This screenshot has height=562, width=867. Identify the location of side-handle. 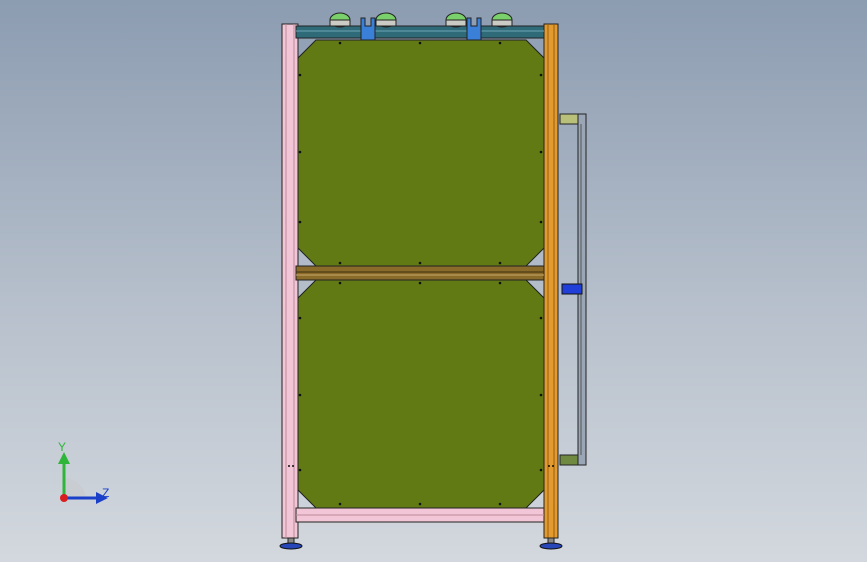
(573, 289).